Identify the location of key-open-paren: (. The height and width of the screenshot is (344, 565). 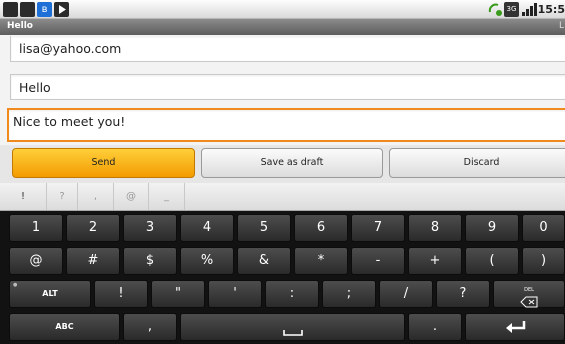
(492, 261).